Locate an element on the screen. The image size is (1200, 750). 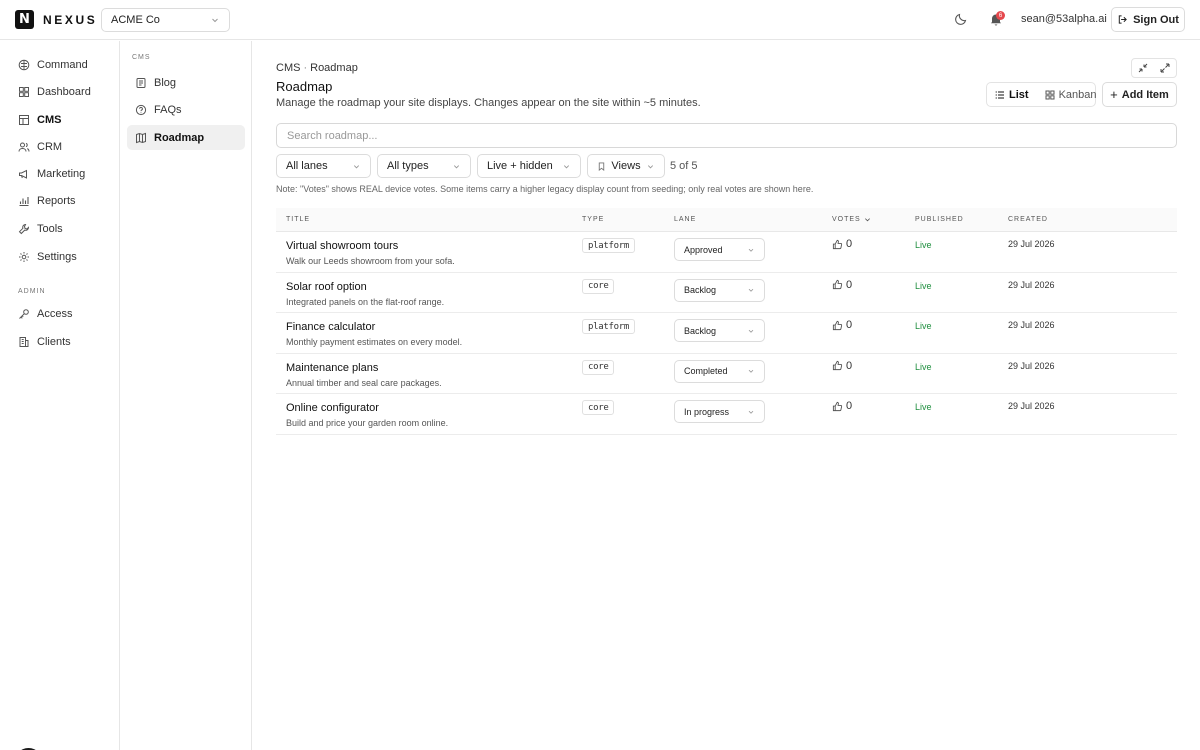
views-label: Views is located at coordinates (626, 166).